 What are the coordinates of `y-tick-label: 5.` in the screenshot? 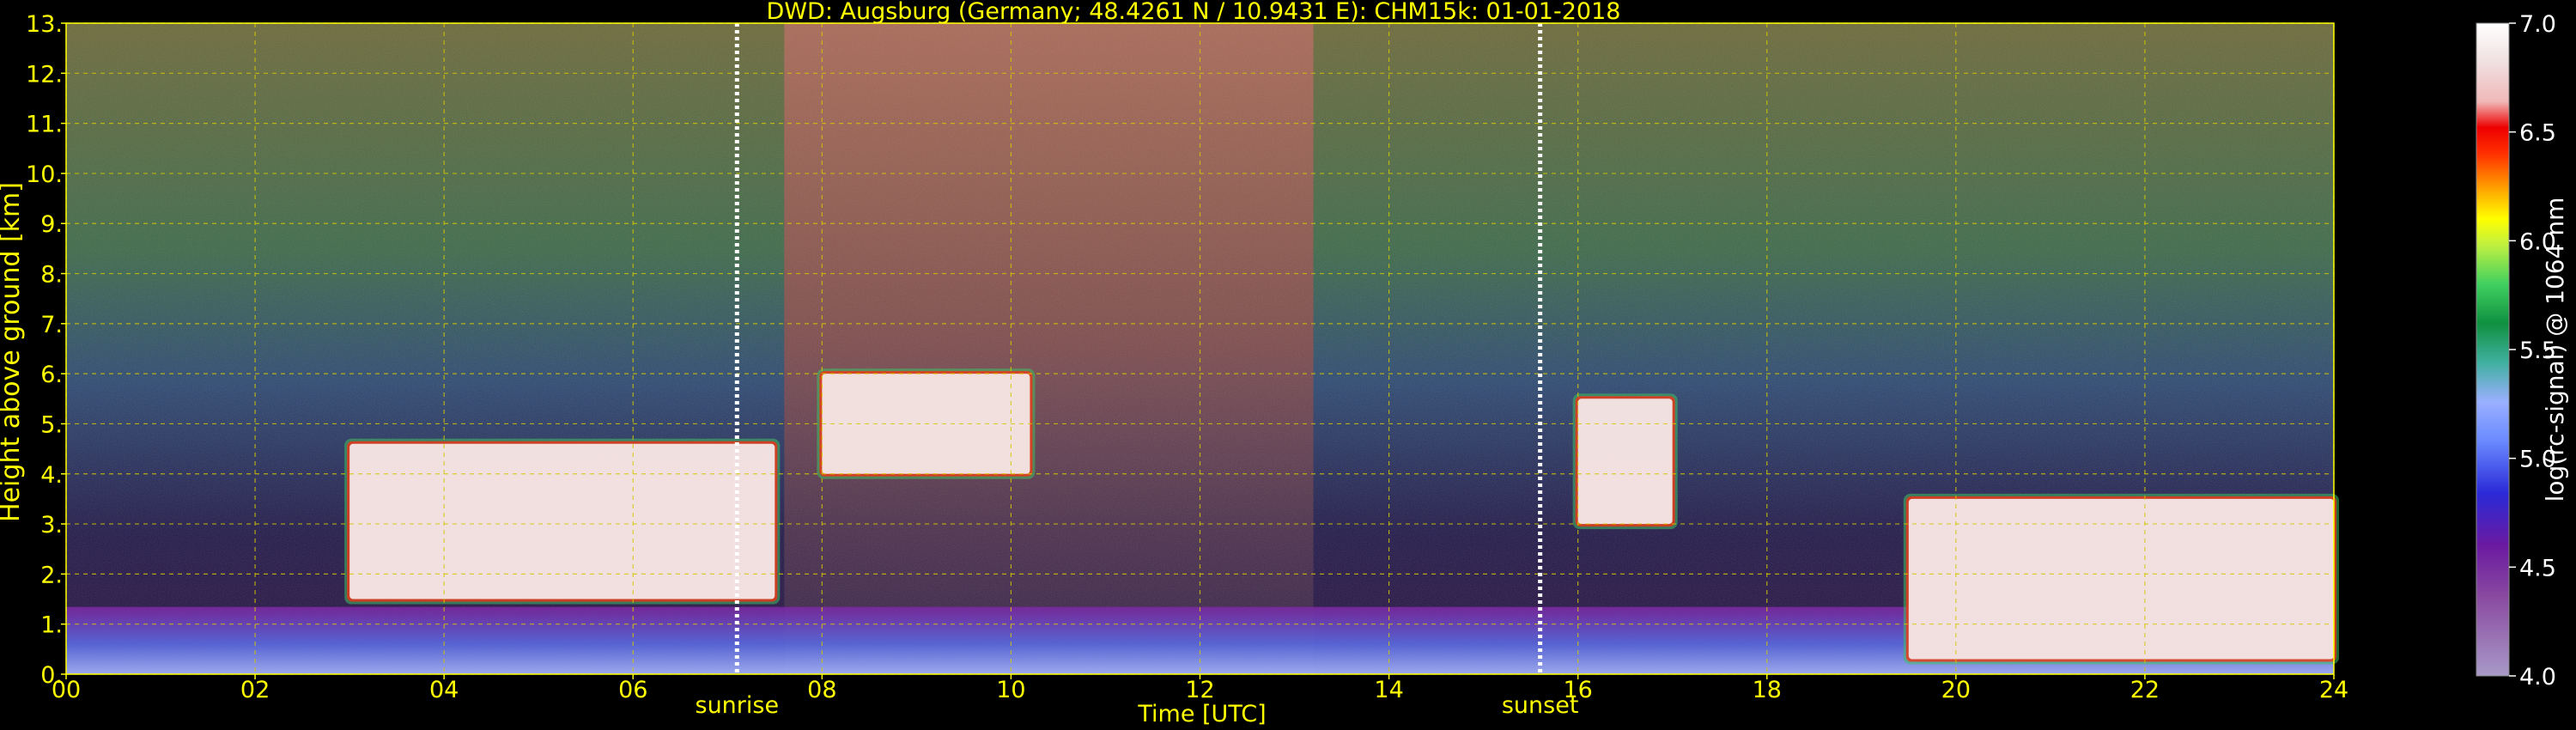 It's located at (52, 424).